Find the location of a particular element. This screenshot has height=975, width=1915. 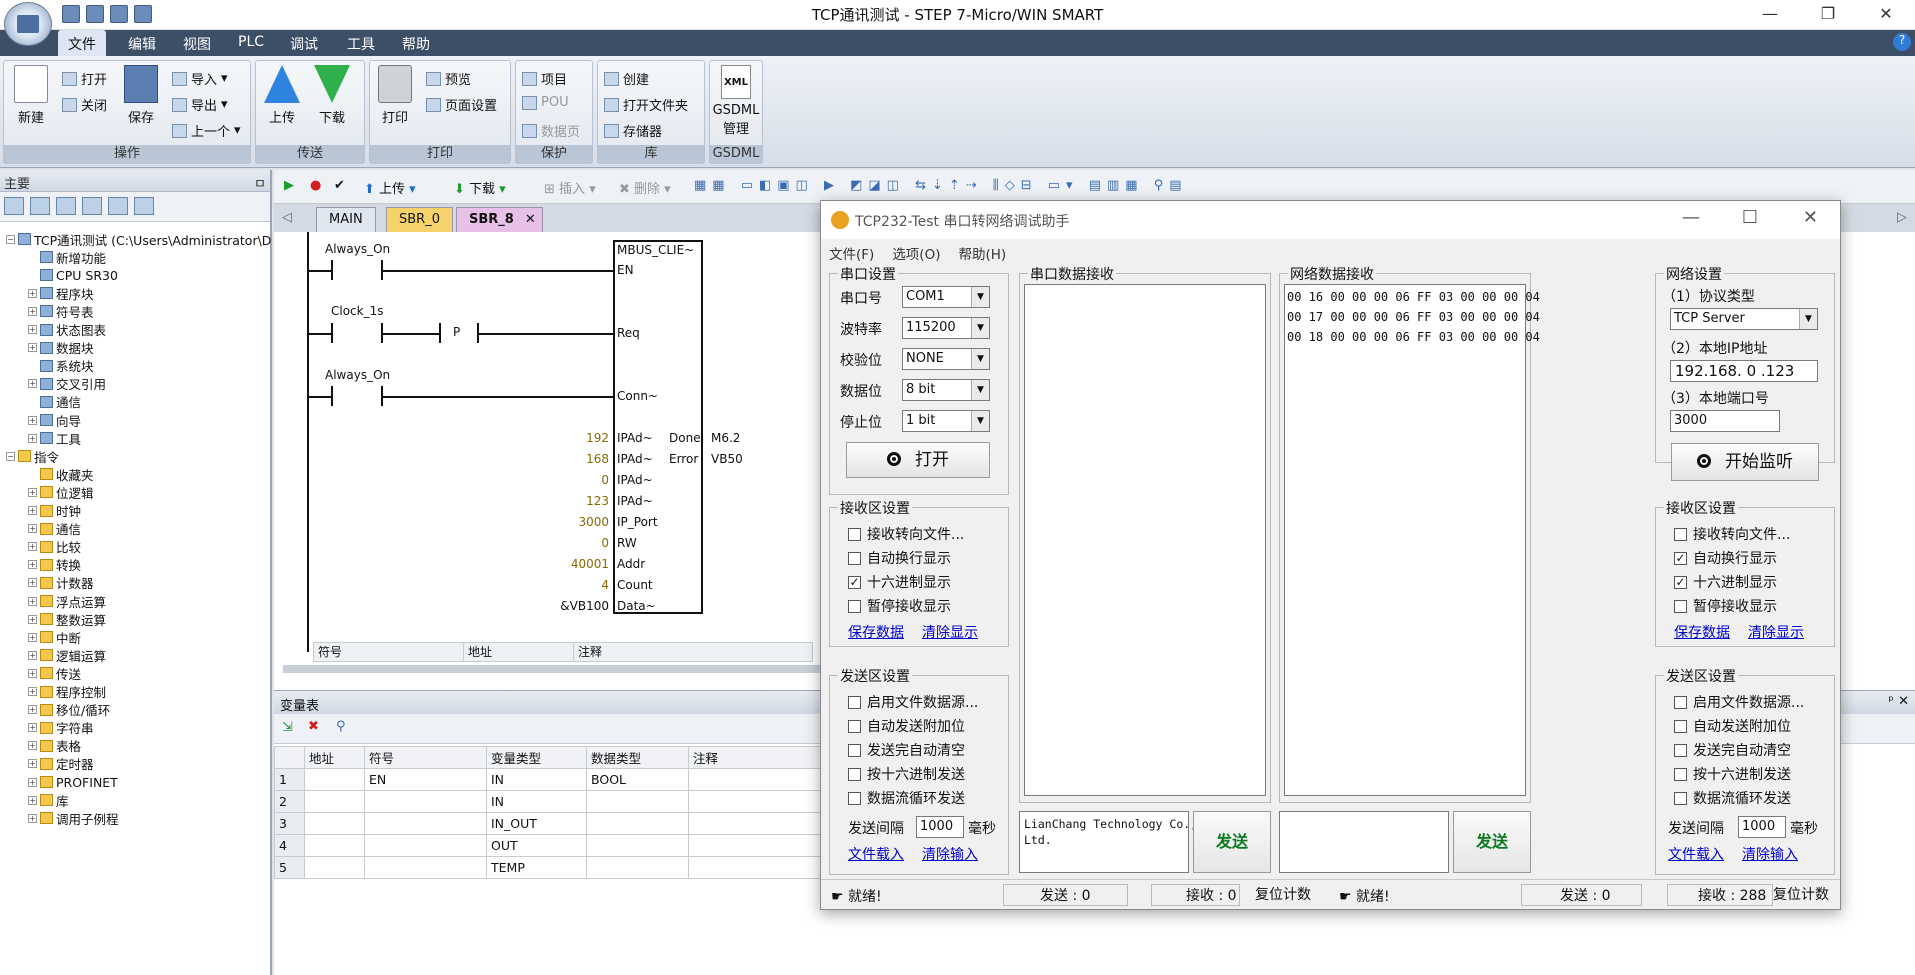

serial-send-input: LianChang Technology Co., Ltd. is located at coordinates (1108, 842).